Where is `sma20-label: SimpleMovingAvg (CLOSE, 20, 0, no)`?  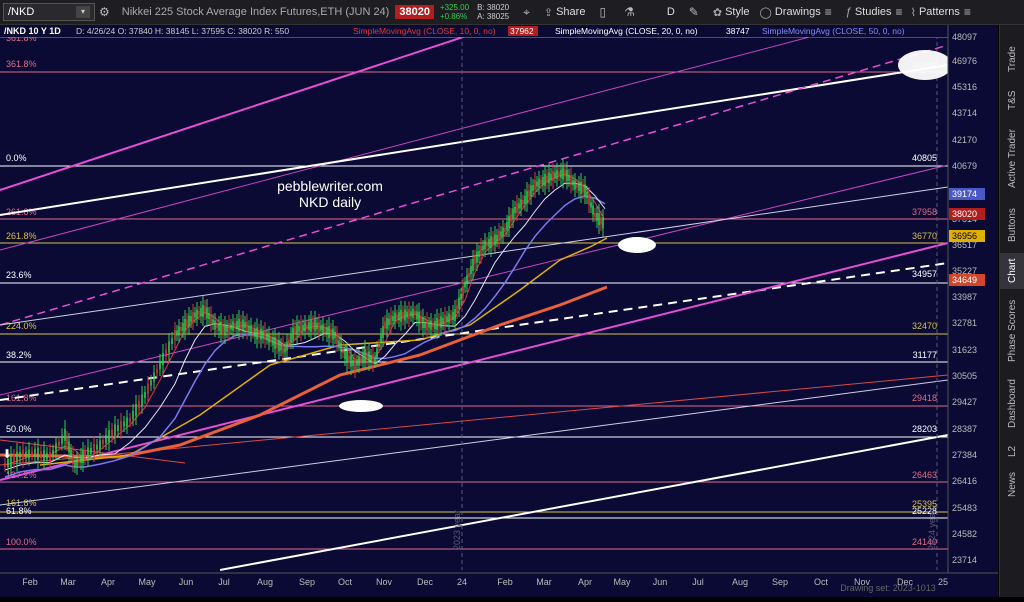 sma20-label: SimpleMovingAvg (CLOSE, 20, 0, no) is located at coordinates (626, 31).